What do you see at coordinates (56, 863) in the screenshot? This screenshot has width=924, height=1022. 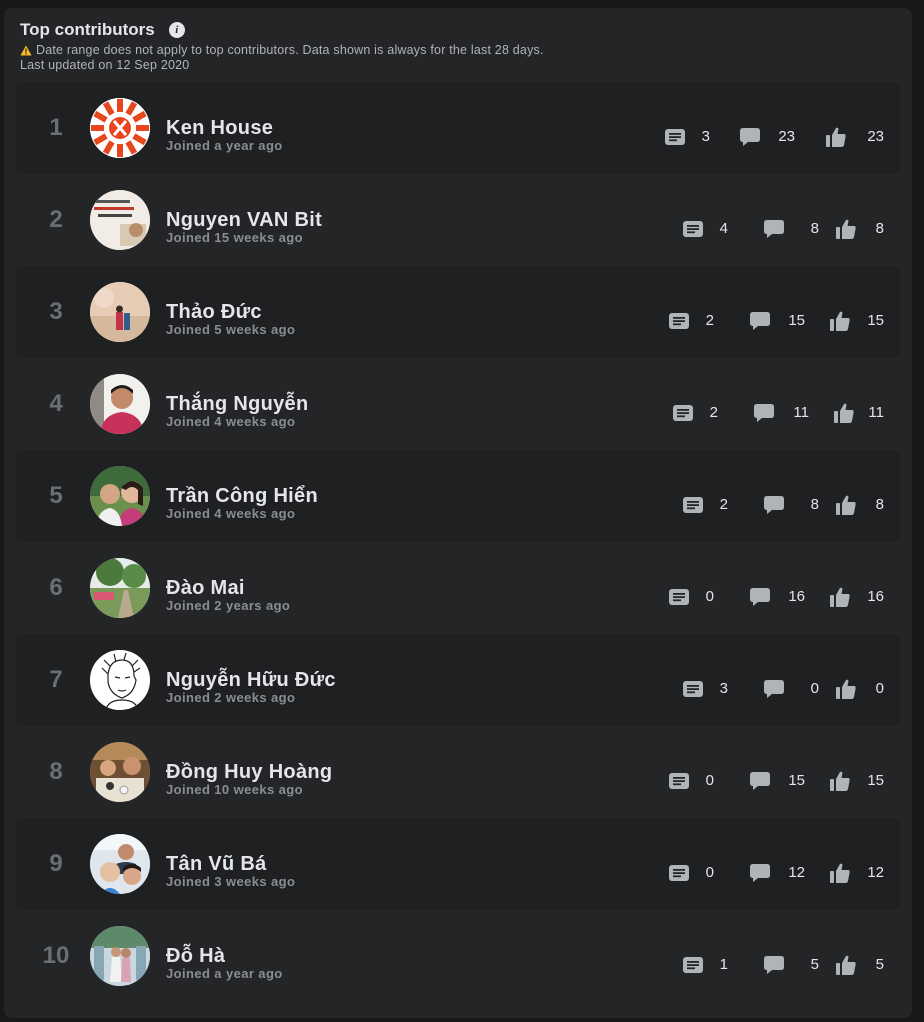 I see `rank-number: 9` at bounding box center [56, 863].